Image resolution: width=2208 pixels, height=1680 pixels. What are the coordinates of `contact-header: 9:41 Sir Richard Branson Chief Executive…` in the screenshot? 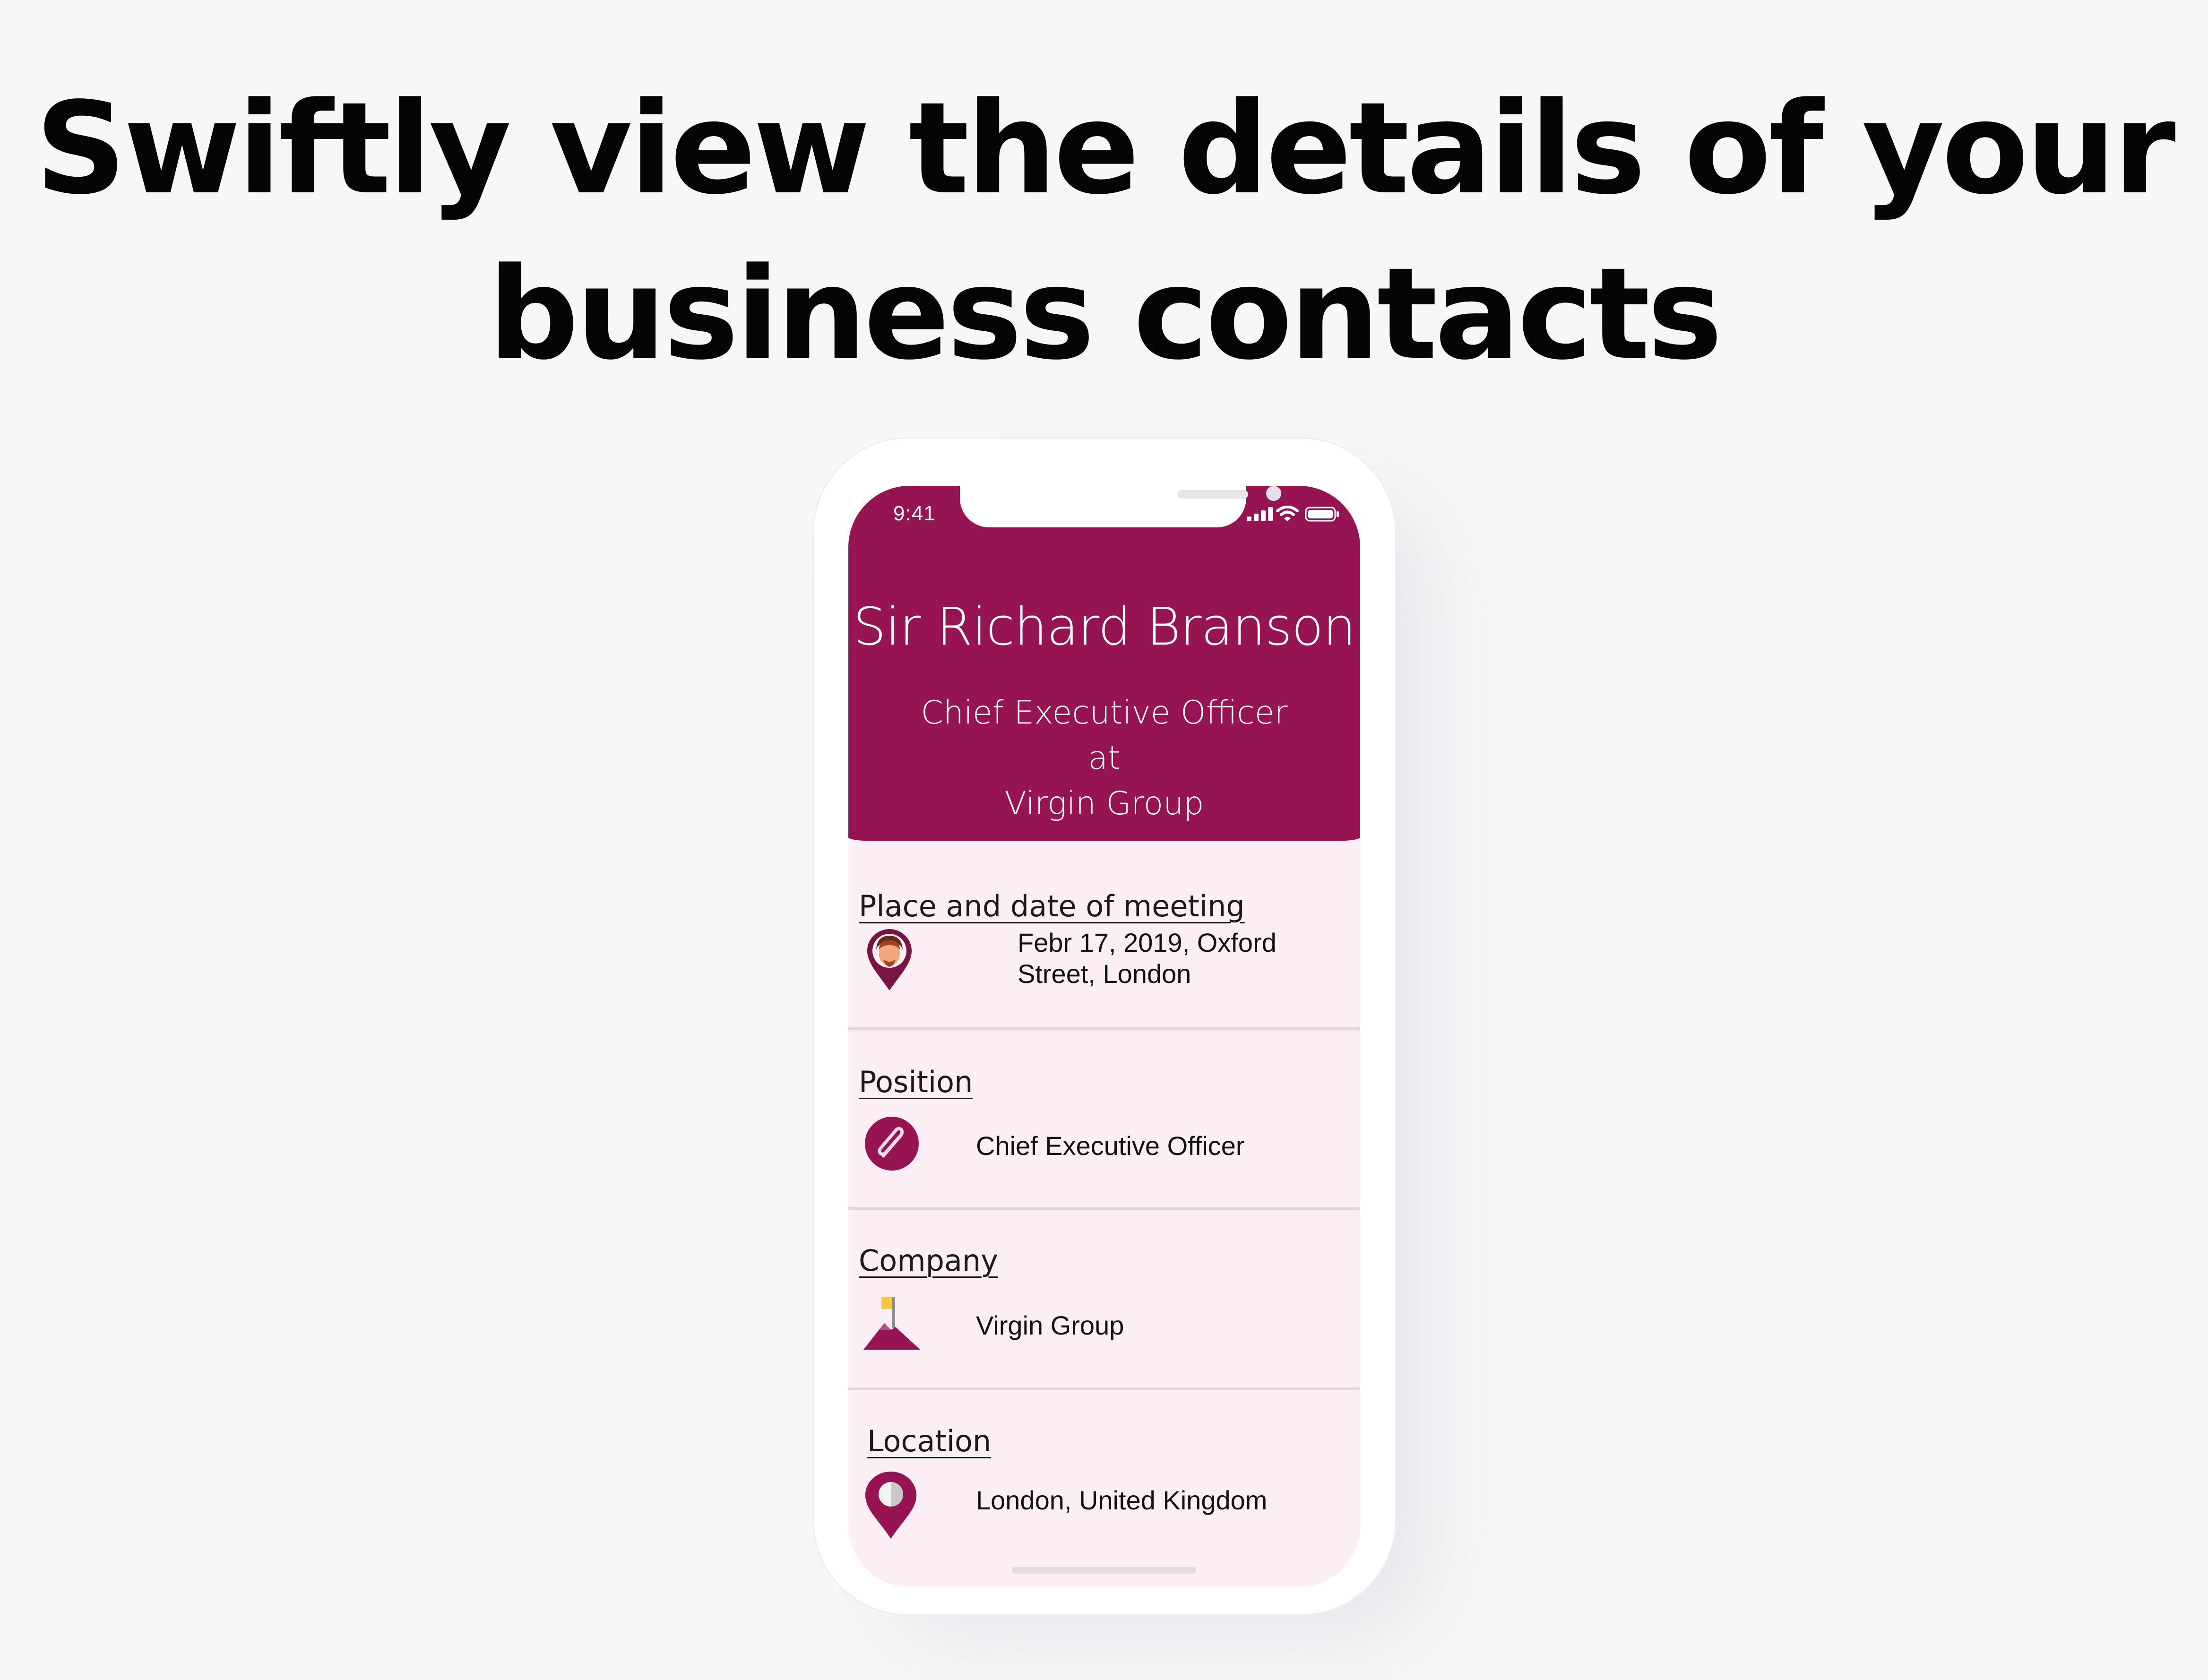 It's located at (1104, 663).